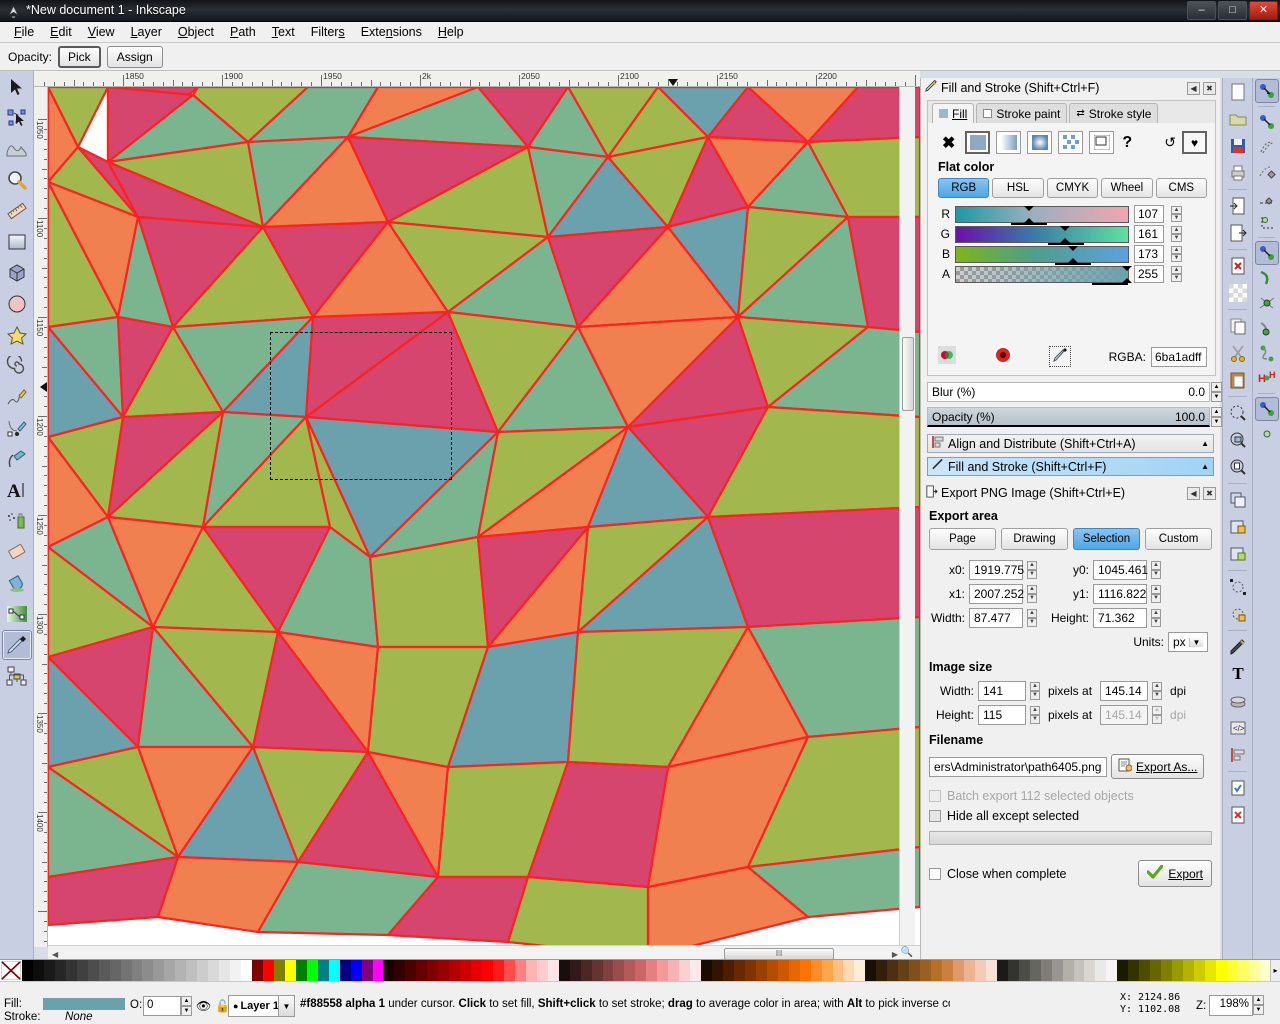  What do you see at coordinates (1205, 466) in the screenshot?
I see `collapsed-dock-fill-stroke-caret: ▲` at bounding box center [1205, 466].